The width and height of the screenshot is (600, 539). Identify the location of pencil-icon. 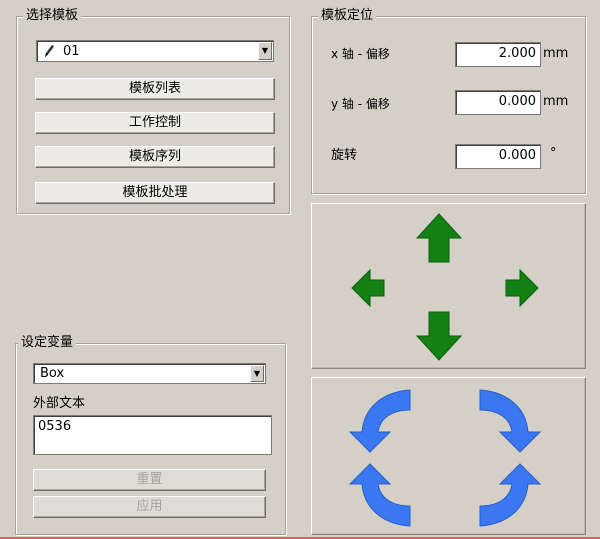
(49, 51).